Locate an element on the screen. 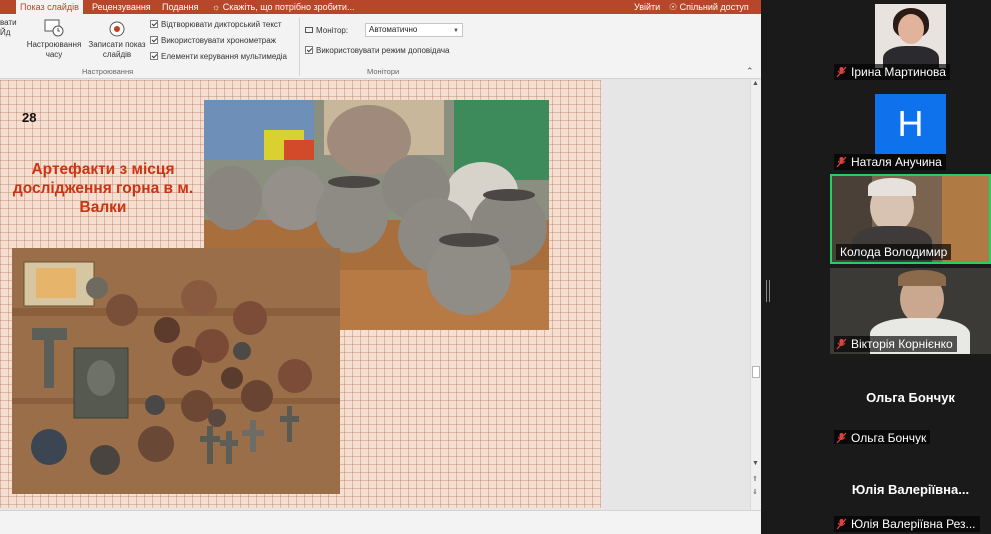  monitor-select-value: Автоматично is located at coordinates (393, 29).